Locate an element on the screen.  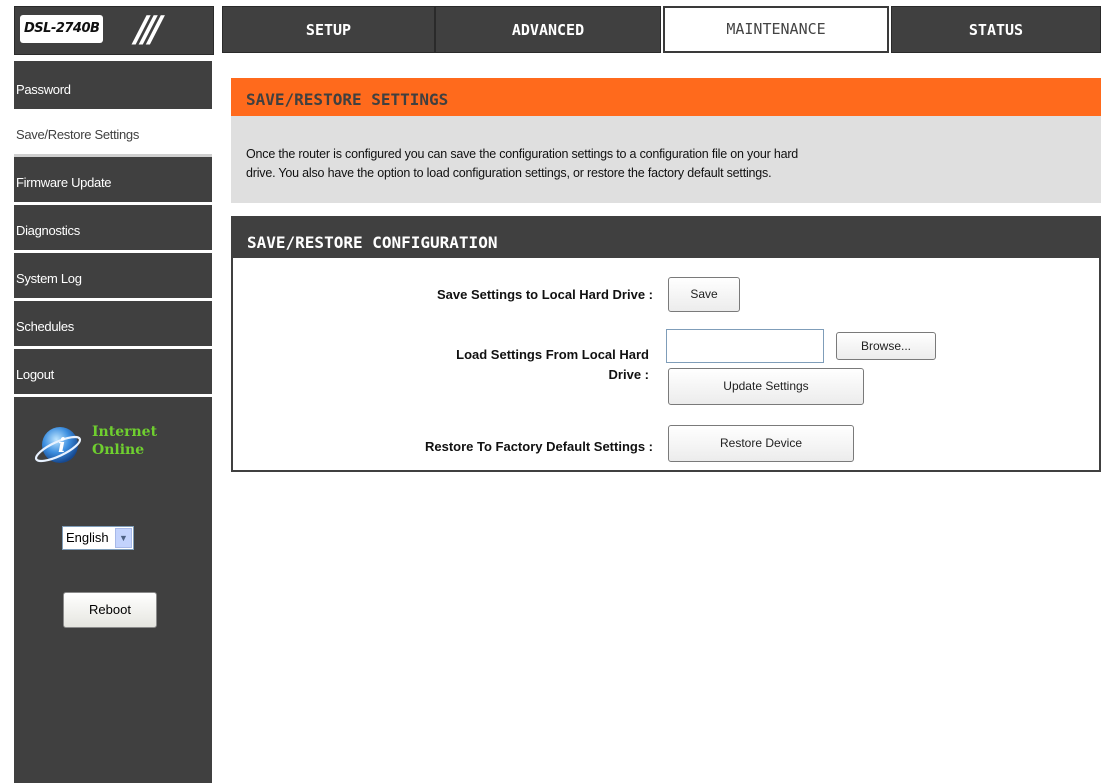
model-logo: DSL-2740B /// is located at coordinates (114, 30).